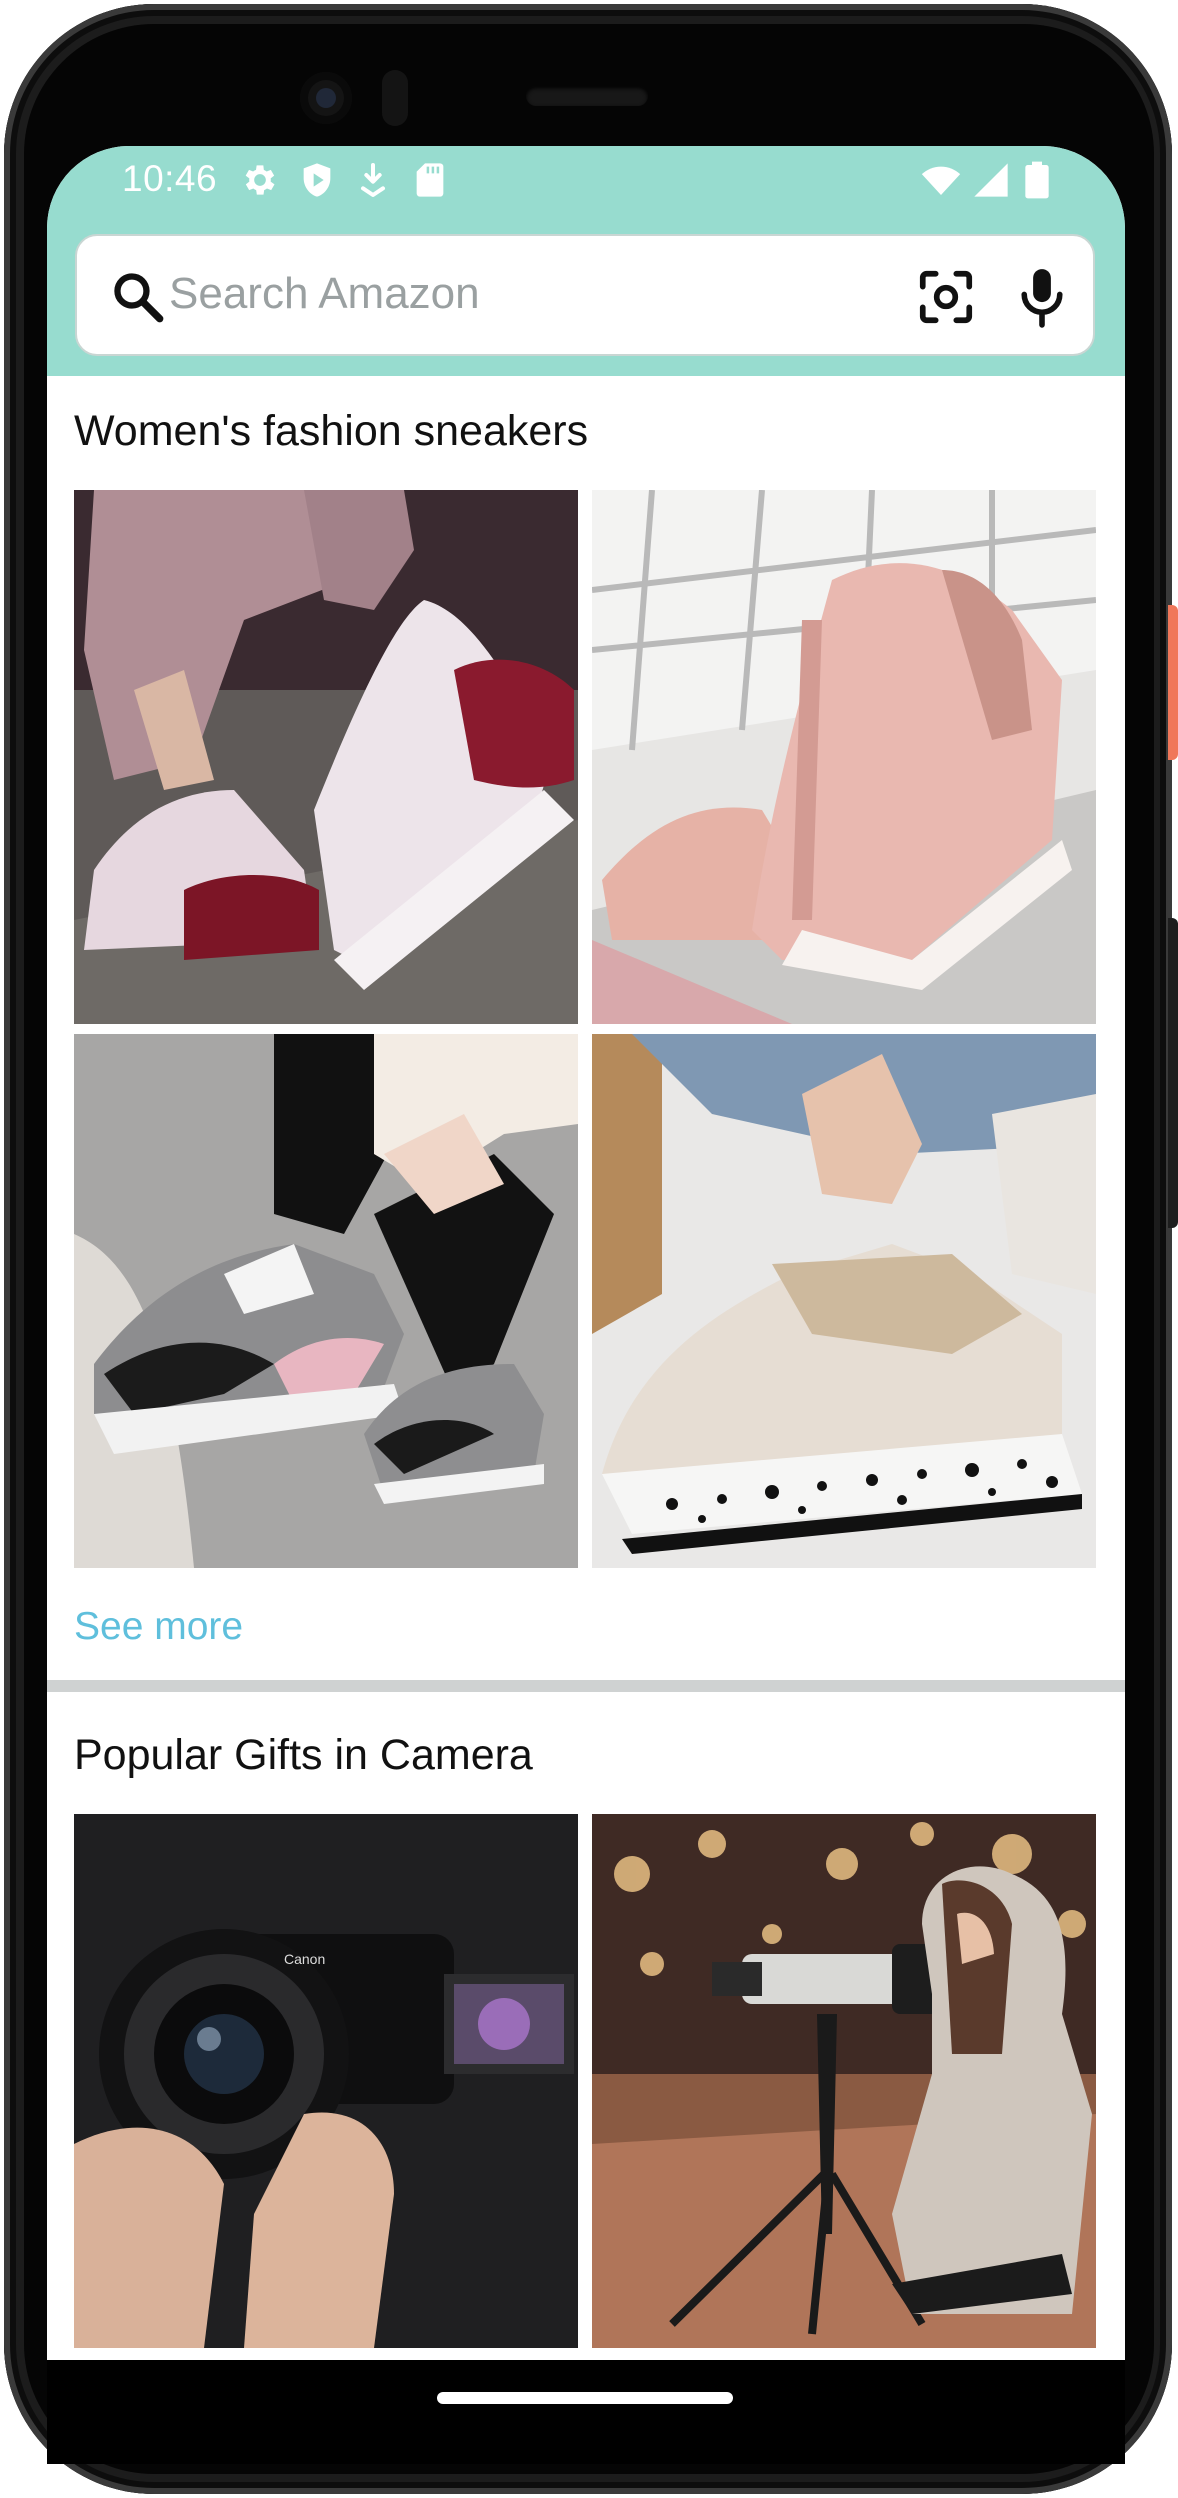  What do you see at coordinates (844, 1301) in the screenshot?
I see `leopard-platform-sneakers-tile` at bounding box center [844, 1301].